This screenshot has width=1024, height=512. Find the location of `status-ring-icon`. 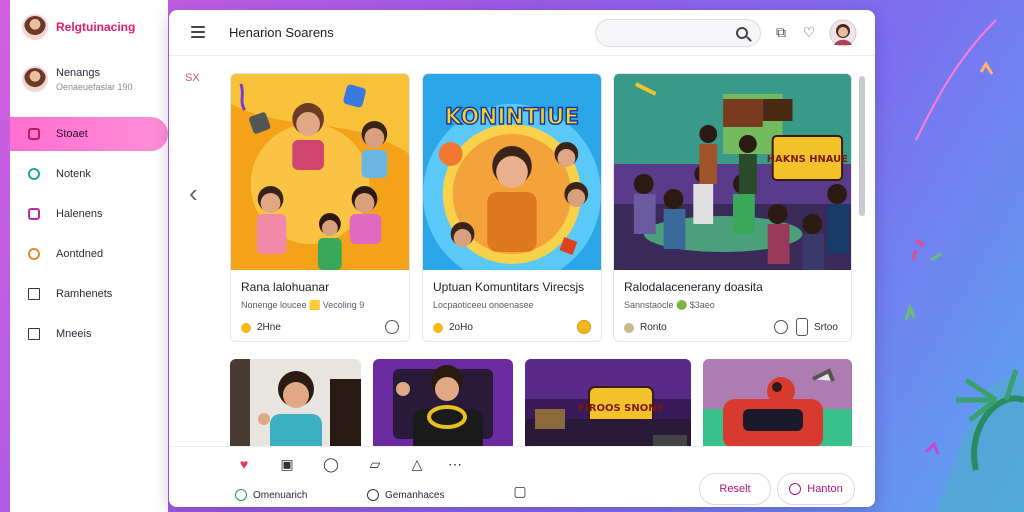

status-ring-icon is located at coordinates (241, 495).